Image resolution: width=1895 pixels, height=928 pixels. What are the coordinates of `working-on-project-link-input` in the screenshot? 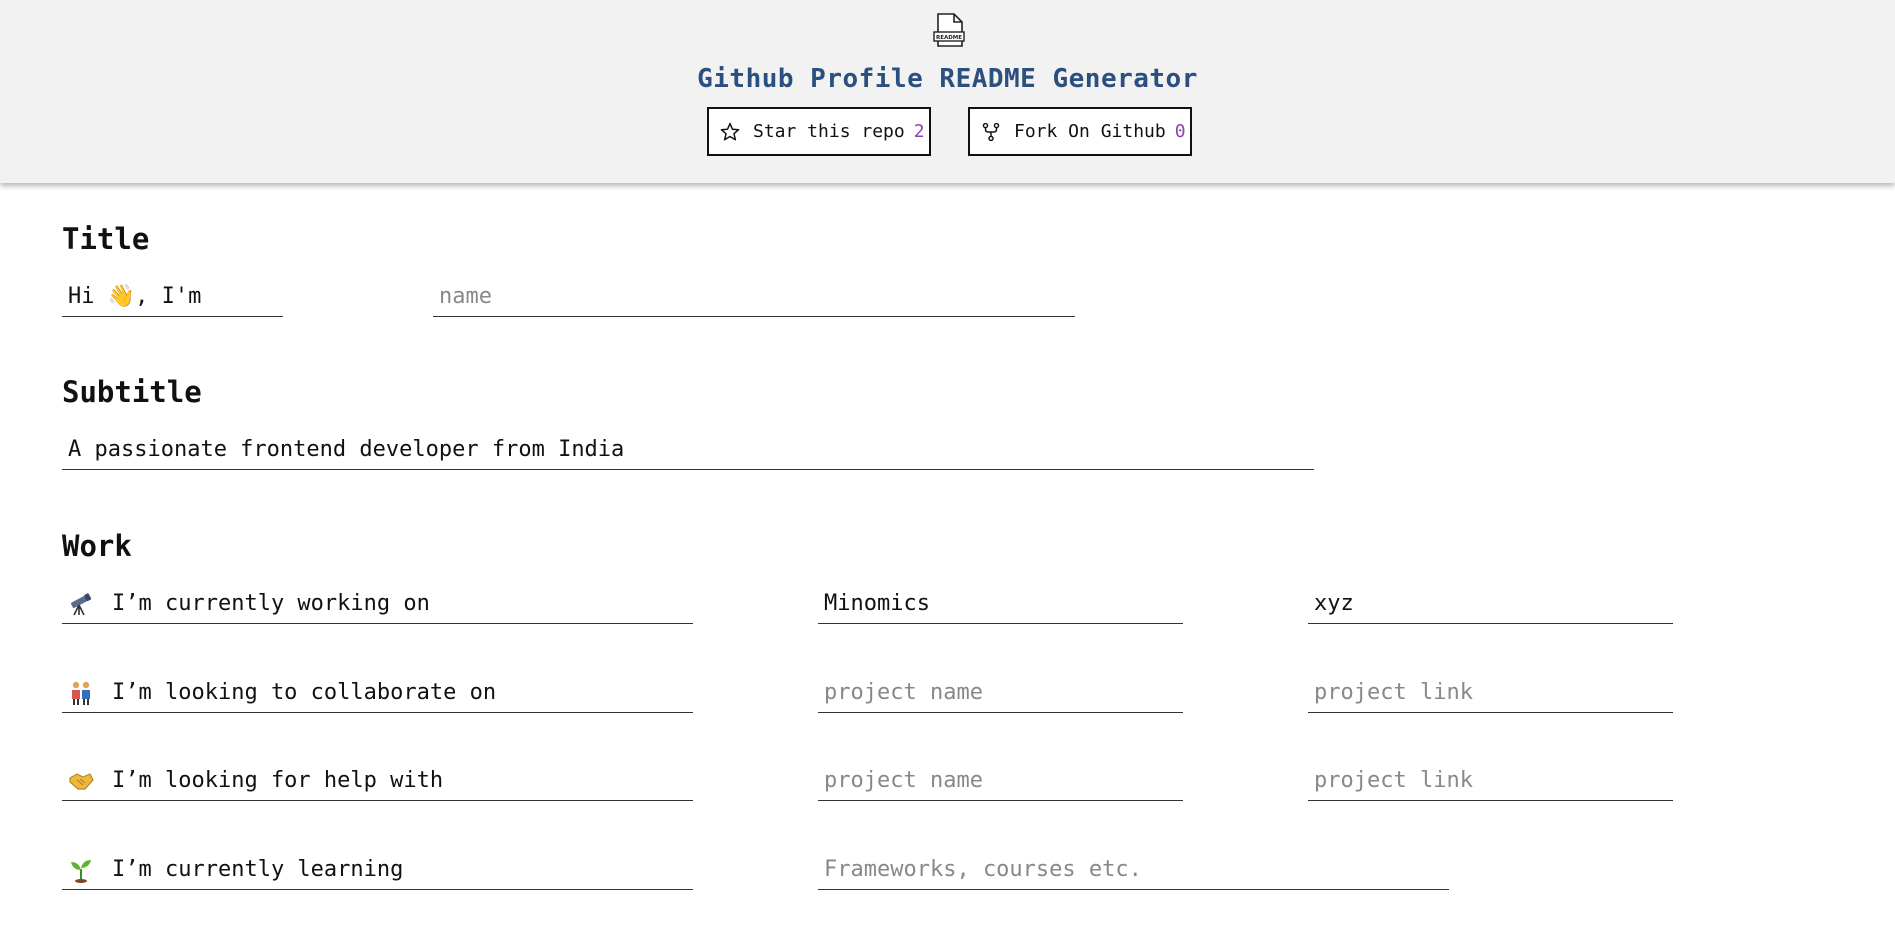 It's located at (1490, 604).